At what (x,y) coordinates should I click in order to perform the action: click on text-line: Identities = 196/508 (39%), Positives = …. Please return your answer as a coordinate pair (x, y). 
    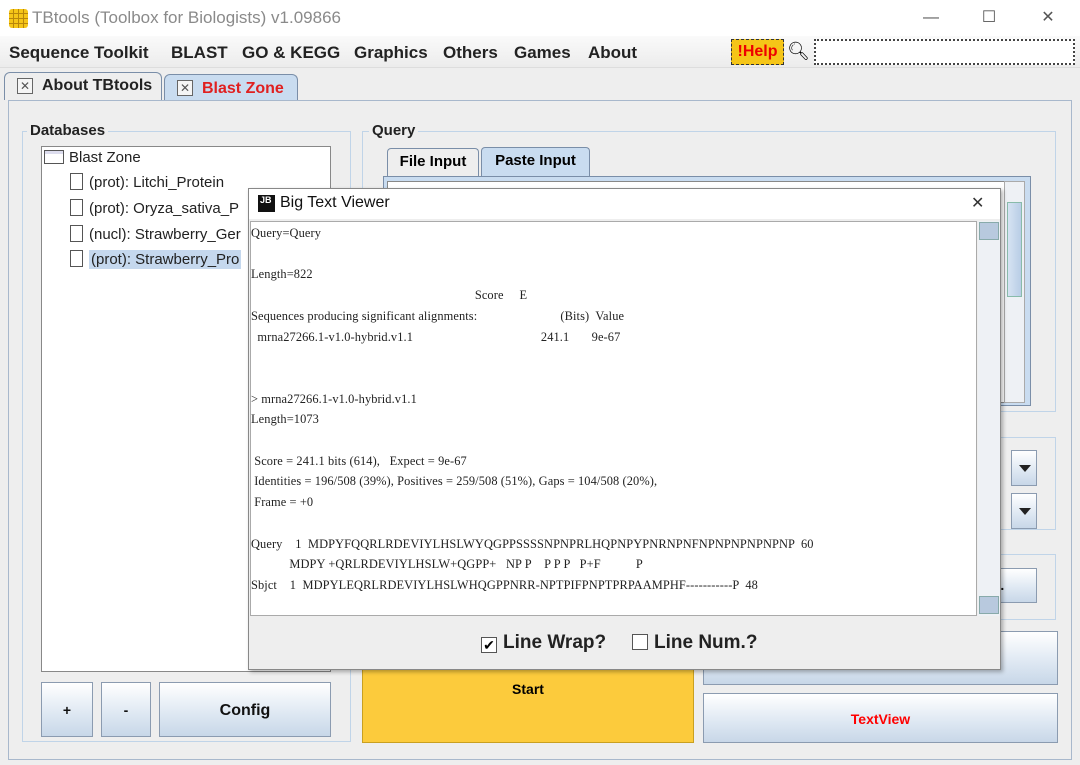
    Looking at the image, I should click on (454, 481).